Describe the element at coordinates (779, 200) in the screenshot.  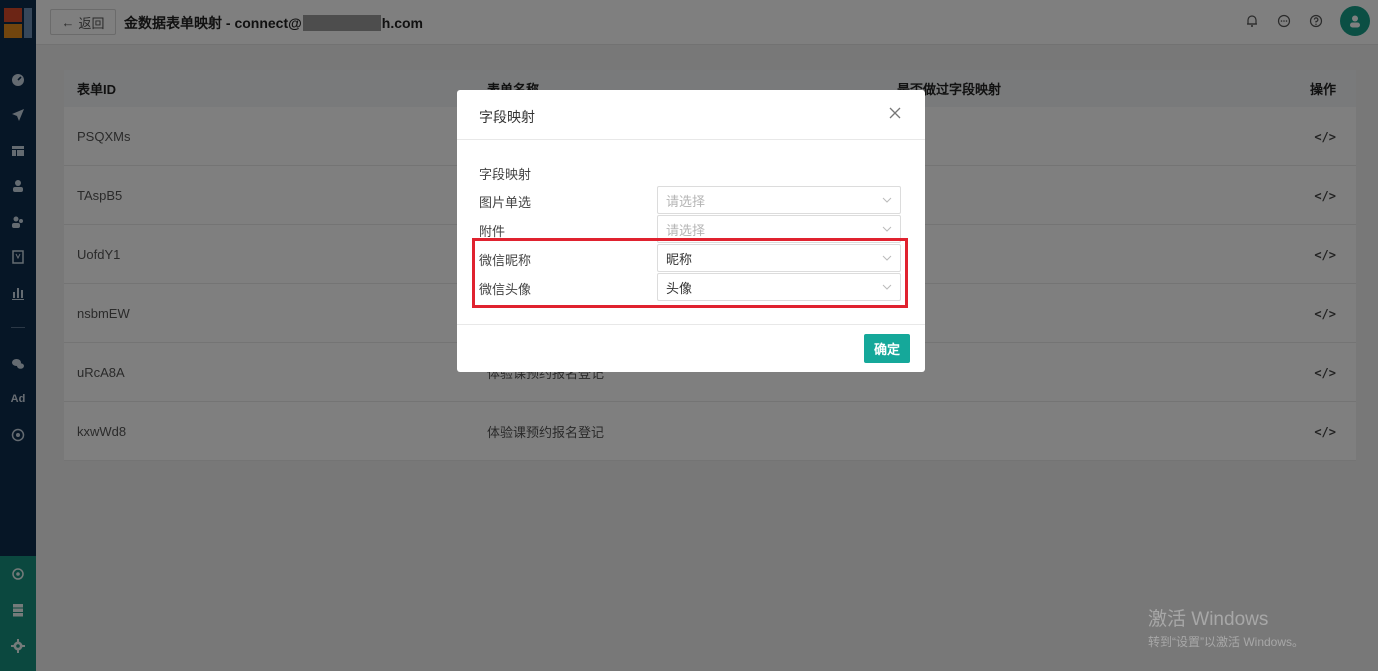
I see `image-select-dropdown: 请选择` at that location.